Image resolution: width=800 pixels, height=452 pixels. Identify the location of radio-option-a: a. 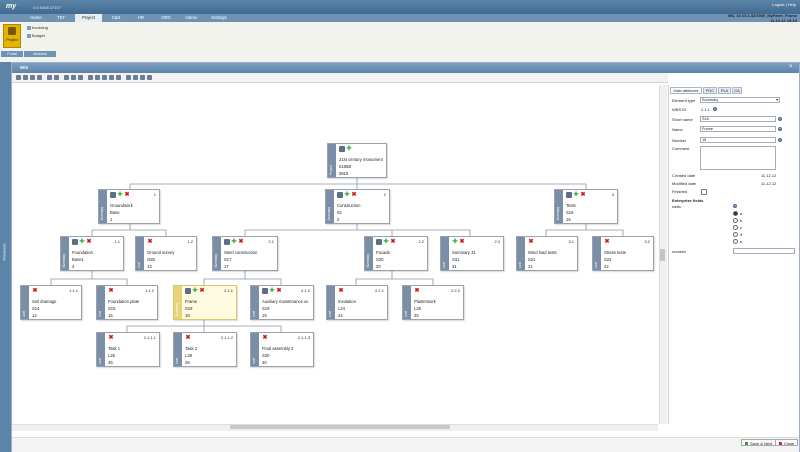
(737, 214).